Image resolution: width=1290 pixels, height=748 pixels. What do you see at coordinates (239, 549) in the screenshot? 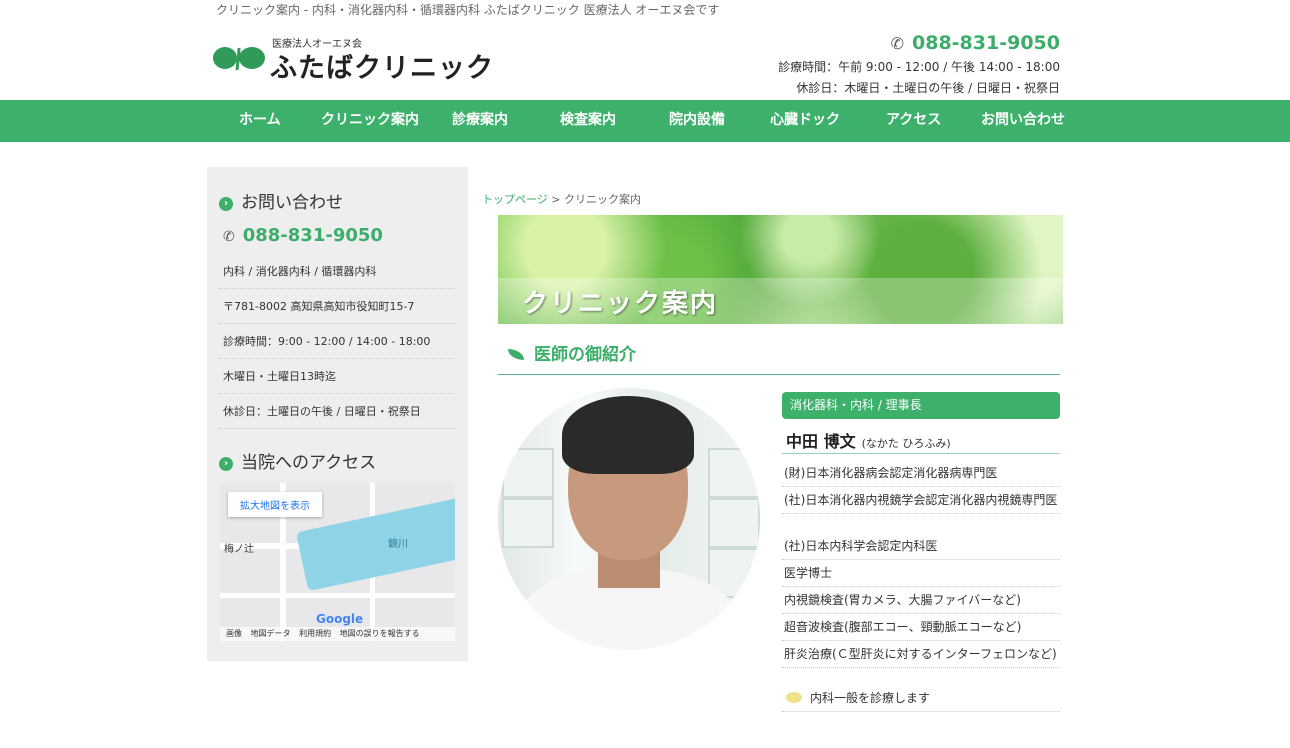
I see `map-label: 梅ノ辻` at bounding box center [239, 549].